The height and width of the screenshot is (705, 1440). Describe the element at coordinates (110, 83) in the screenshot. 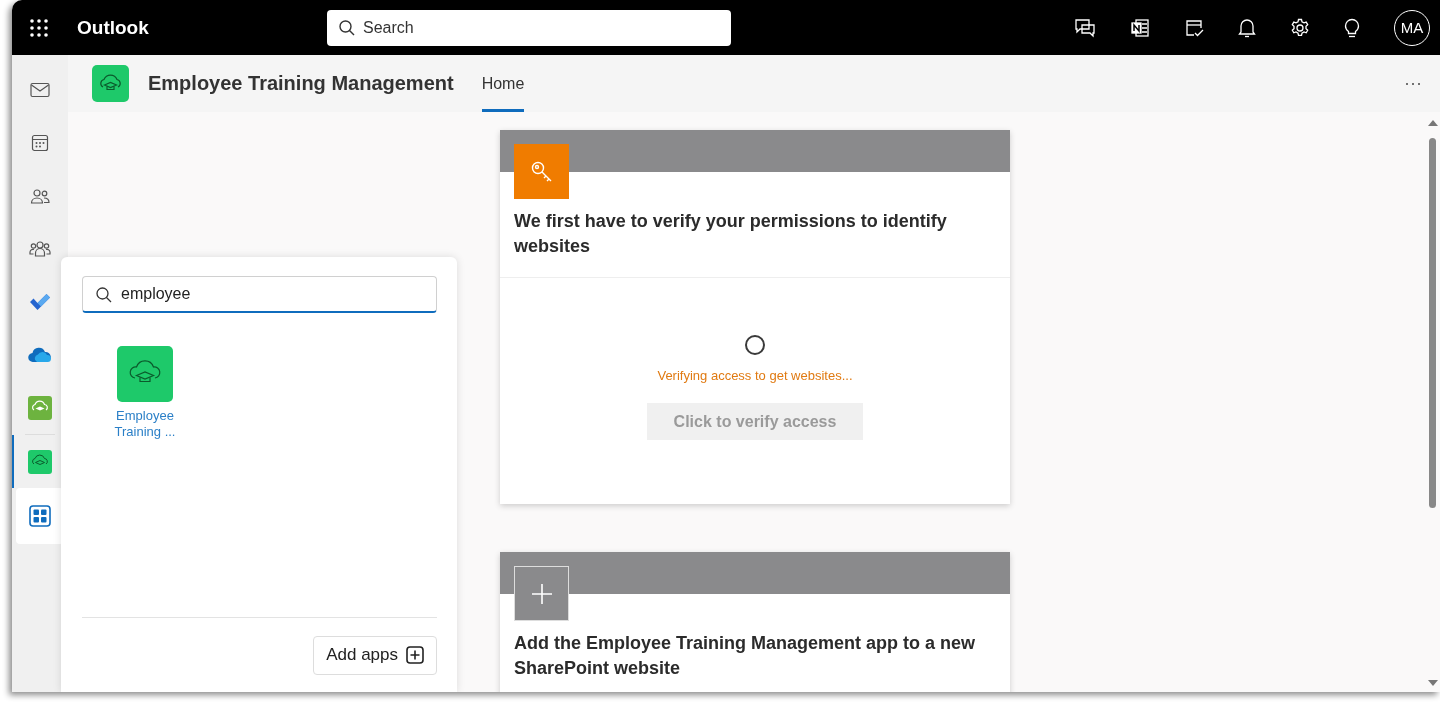

I see `app-logo-icon` at that location.